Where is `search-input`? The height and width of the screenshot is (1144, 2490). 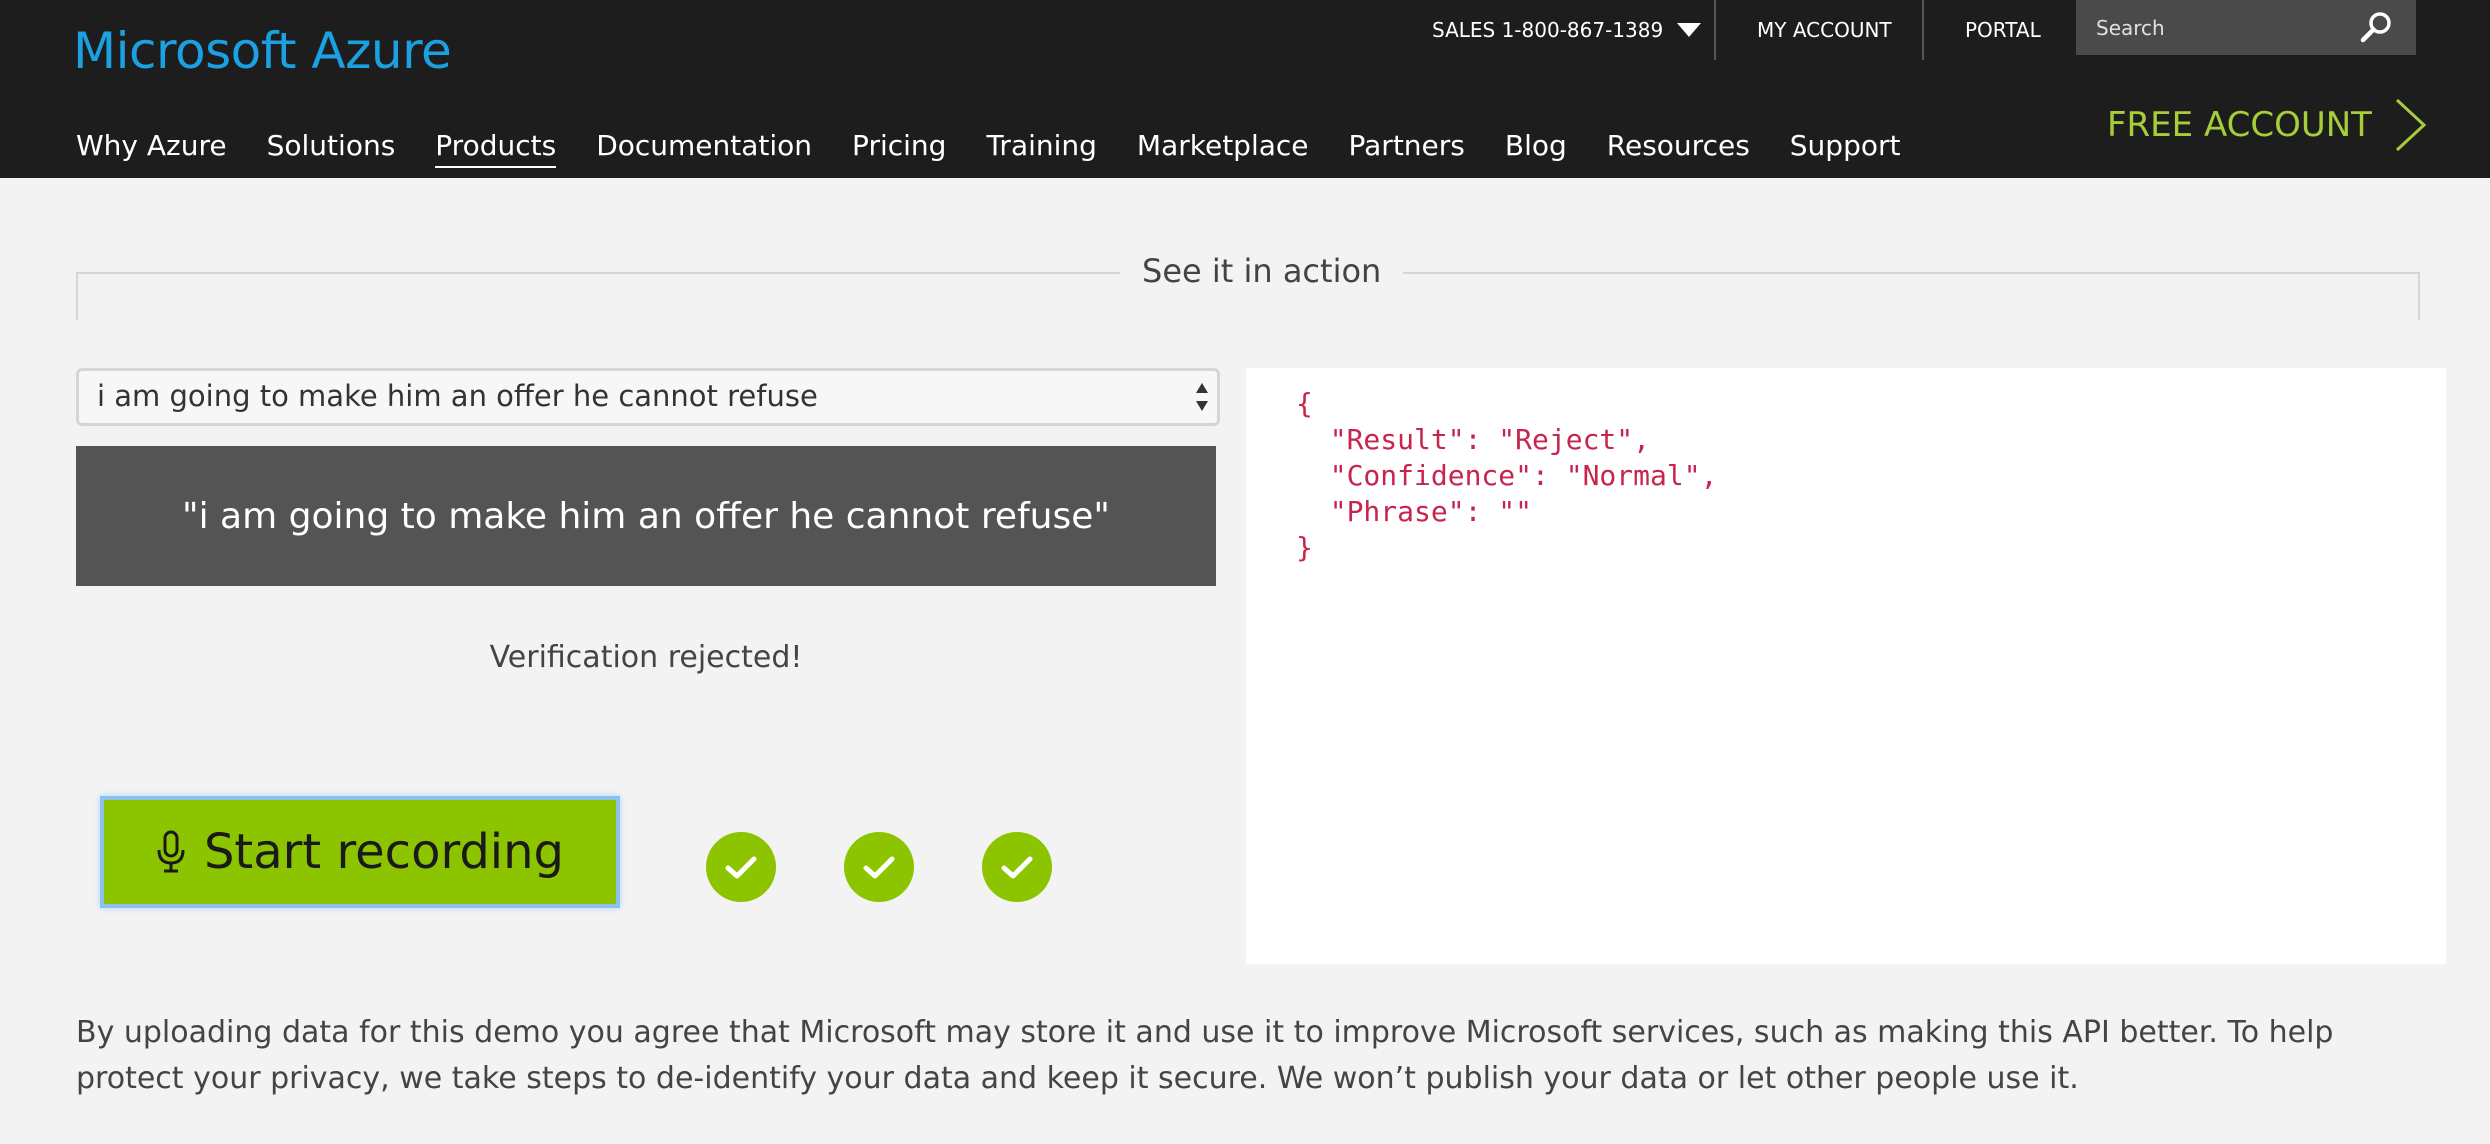 search-input is located at coordinates (2221, 27).